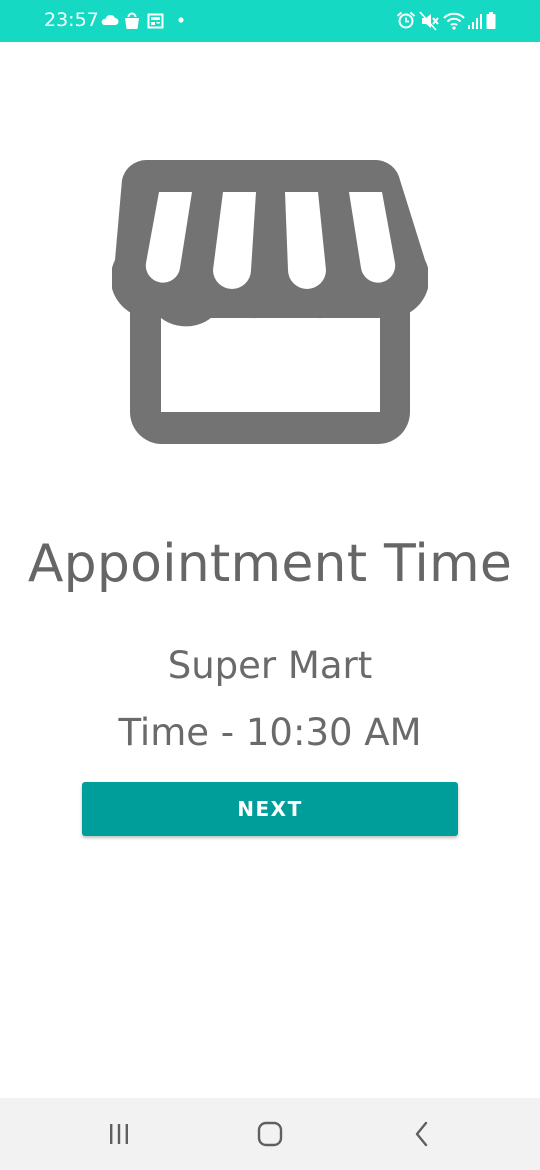  Describe the element at coordinates (71, 20) in the screenshot. I see `status-time: 23:57` at that location.